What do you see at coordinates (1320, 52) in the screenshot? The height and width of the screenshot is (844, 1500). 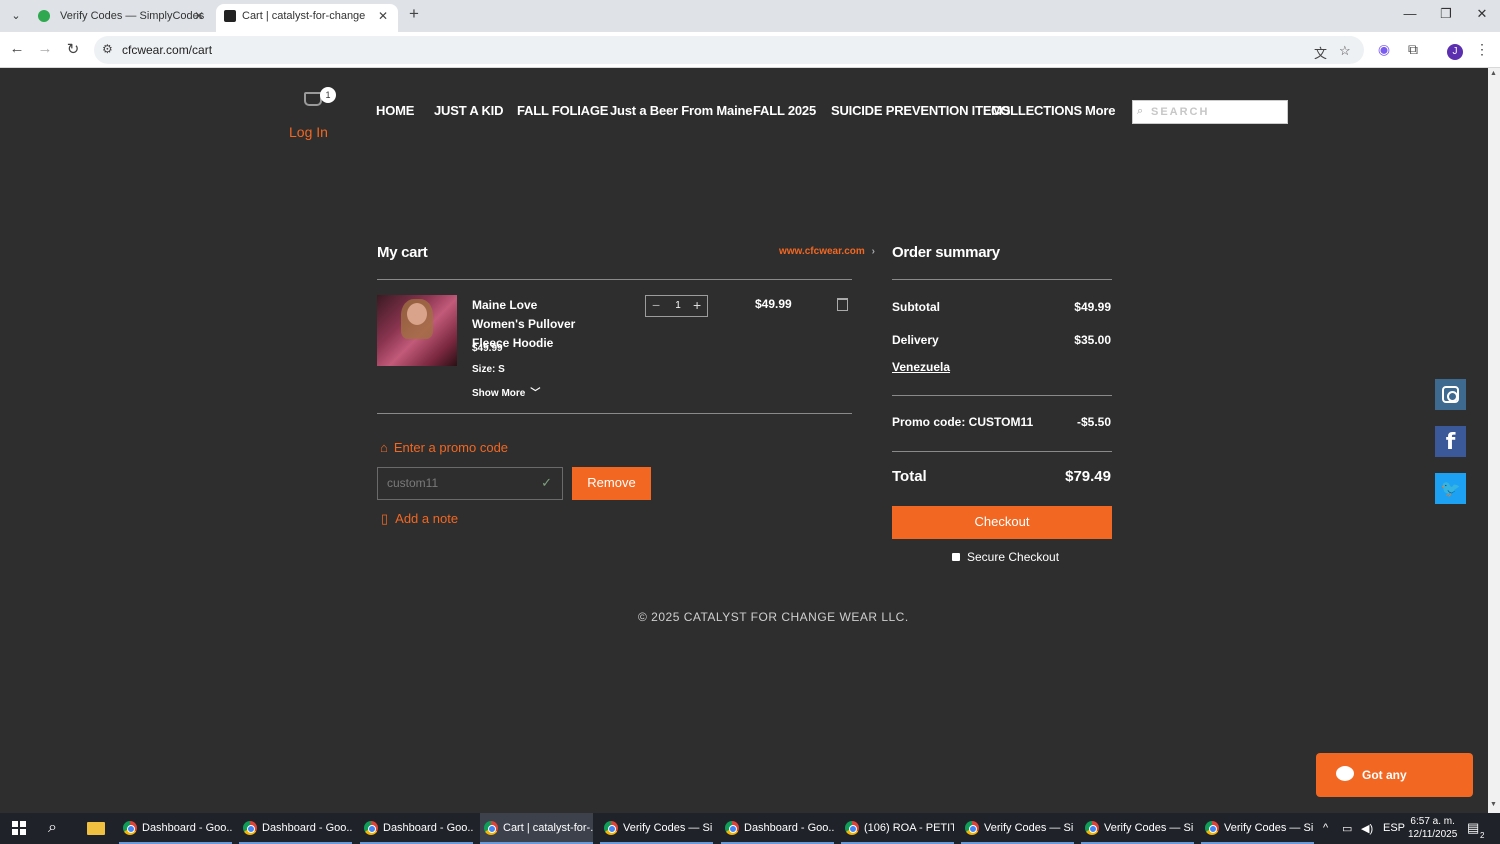 I see `translate-icon: 文` at bounding box center [1320, 52].